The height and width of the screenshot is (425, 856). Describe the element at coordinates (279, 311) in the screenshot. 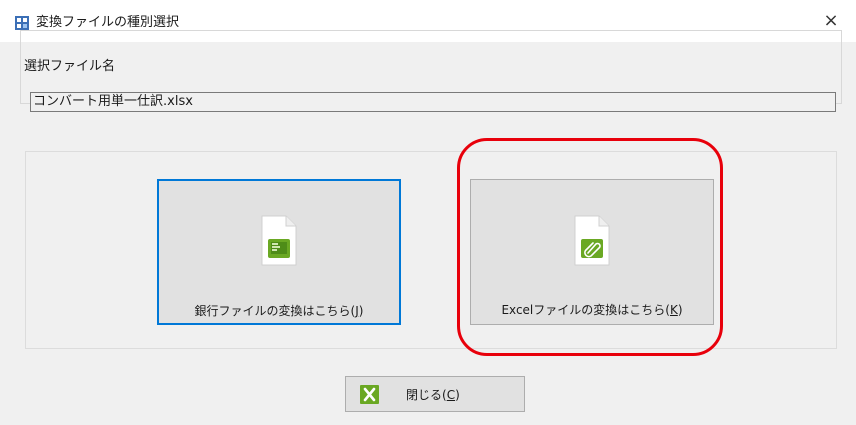

I see `bank-file-convert-label: 銀行ファイルの変換はこちら(J)` at that location.